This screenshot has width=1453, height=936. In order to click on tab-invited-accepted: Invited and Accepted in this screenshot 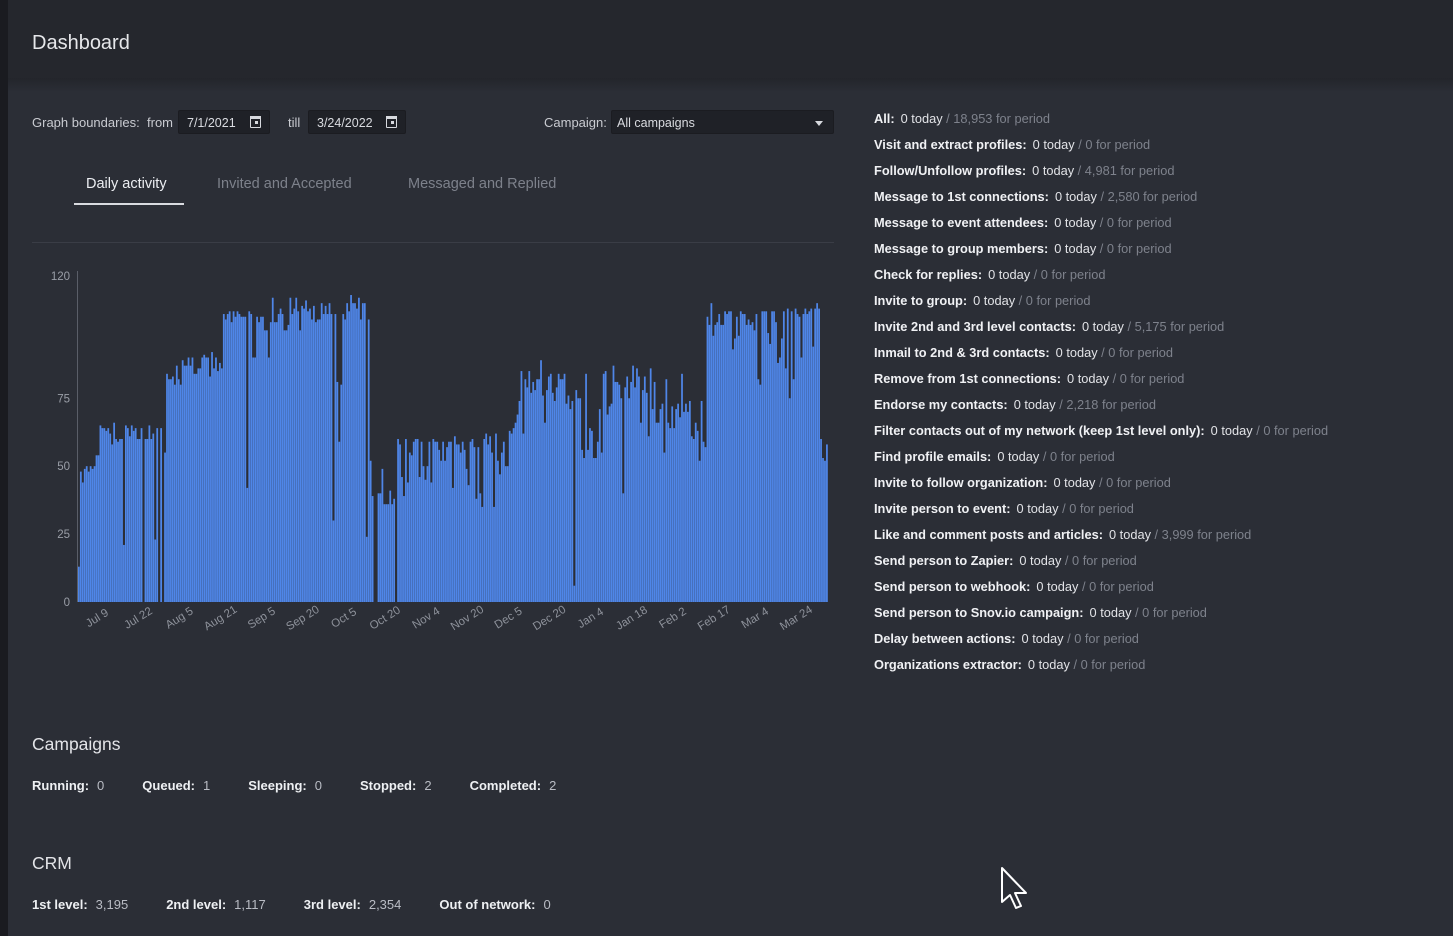, I will do `click(284, 184)`.